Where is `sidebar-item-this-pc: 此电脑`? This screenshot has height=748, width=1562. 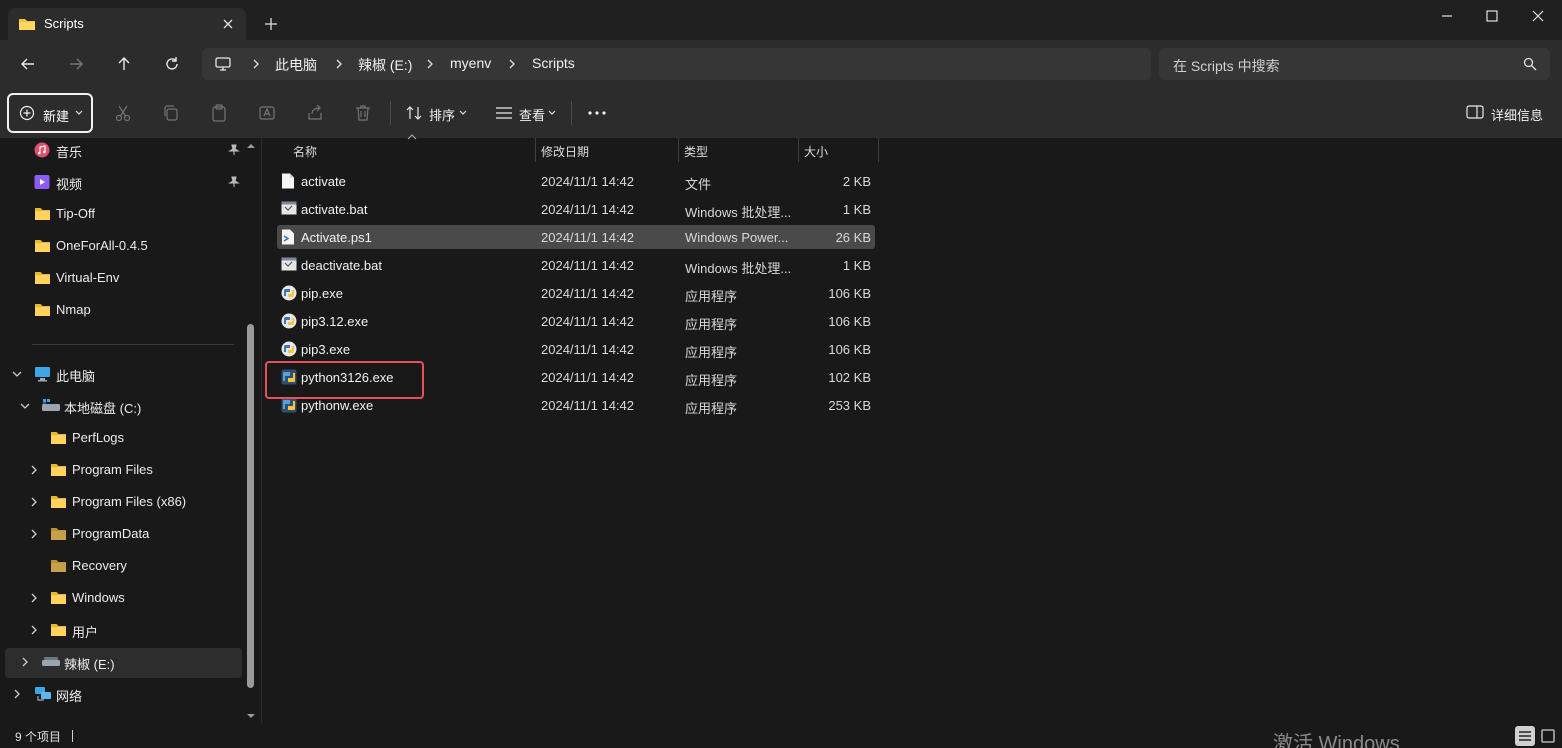 sidebar-item-this-pc: 此电脑 is located at coordinates (120, 375).